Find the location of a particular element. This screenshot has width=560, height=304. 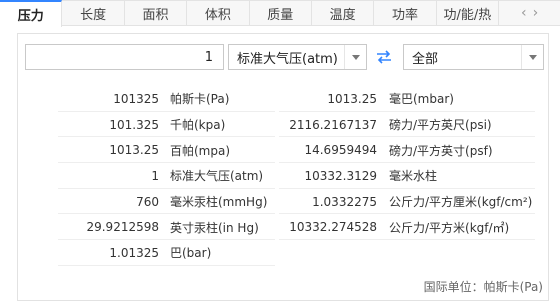

result-right-unit: 毫米水柱 is located at coordinates (413, 176).